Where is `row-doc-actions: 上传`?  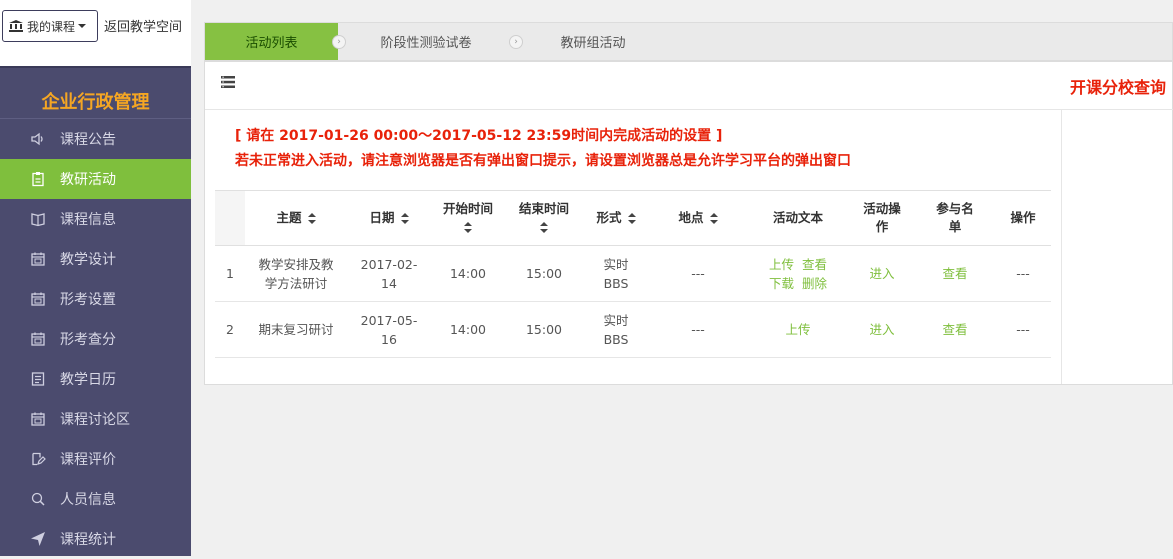 row-doc-actions: 上传 is located at coordinates (798, 329).